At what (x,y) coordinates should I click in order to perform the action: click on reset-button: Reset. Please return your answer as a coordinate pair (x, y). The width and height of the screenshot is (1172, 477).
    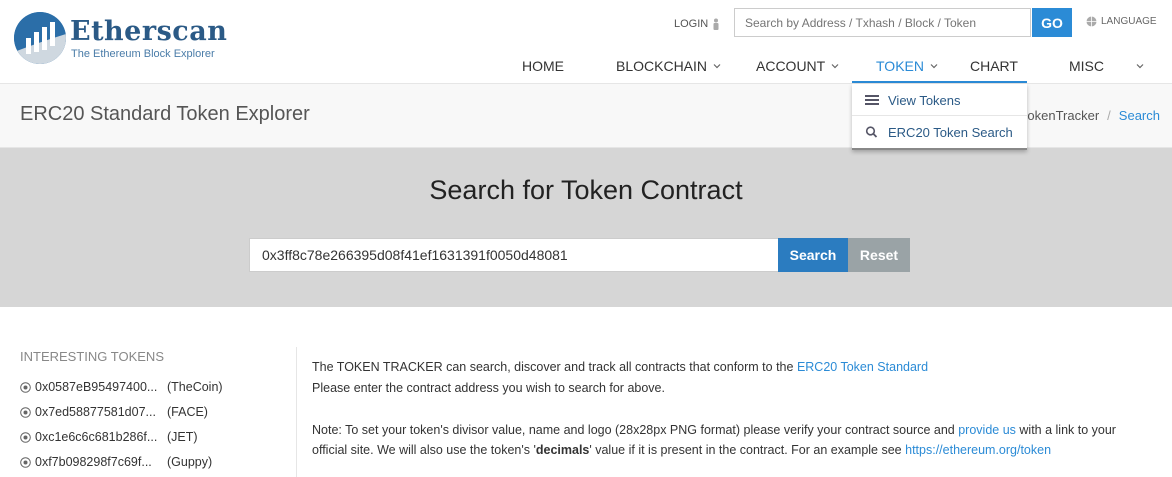
    Looking at the image, I should click on (879, 255).